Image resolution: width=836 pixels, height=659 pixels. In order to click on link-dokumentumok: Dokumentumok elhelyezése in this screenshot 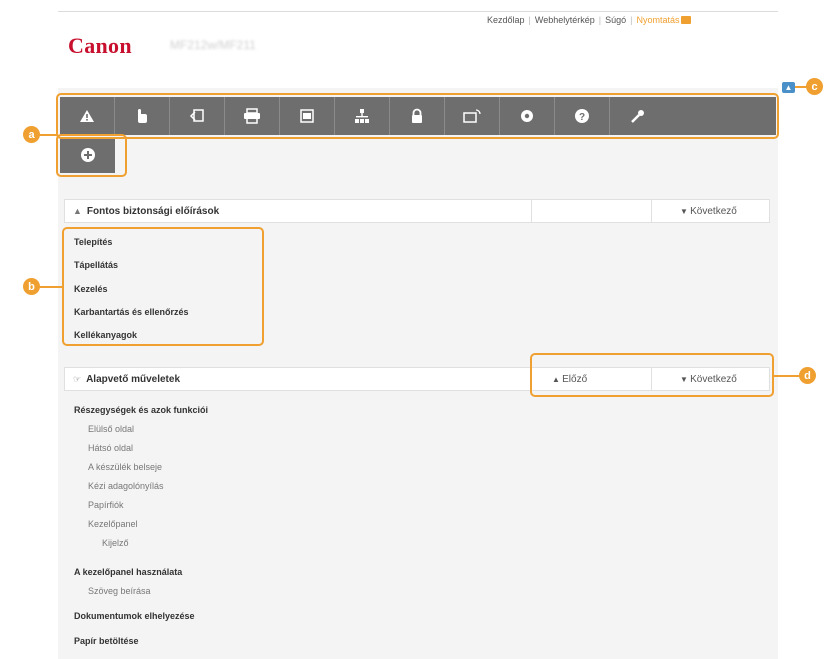, I will do `click(134, 616)`.